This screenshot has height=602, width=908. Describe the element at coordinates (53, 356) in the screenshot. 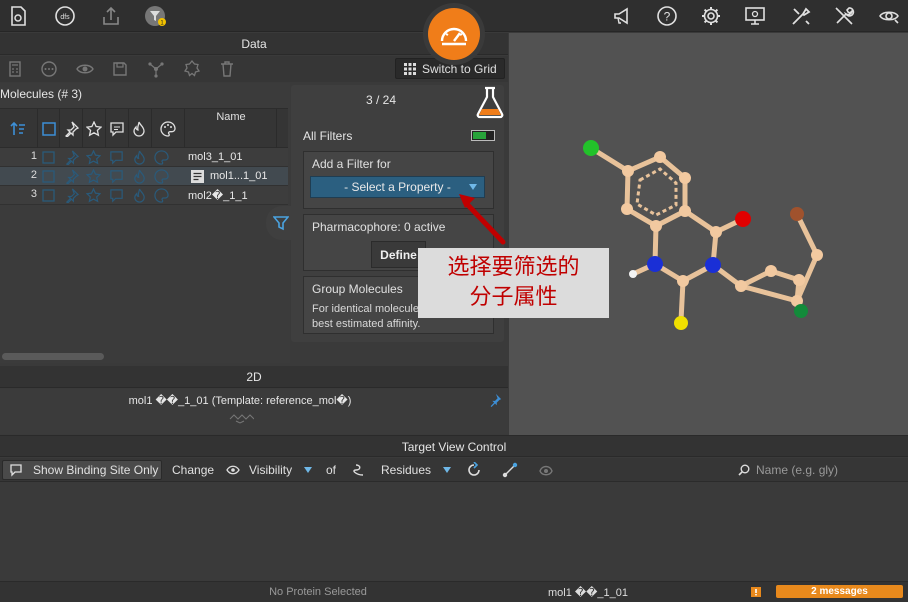

I see `horizontal-scrollbar` at that location.